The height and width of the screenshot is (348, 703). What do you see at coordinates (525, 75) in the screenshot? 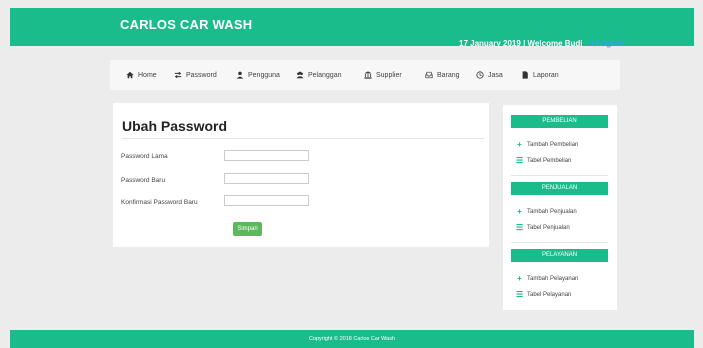
I see `file-icon` at bounding box center [525, 75].